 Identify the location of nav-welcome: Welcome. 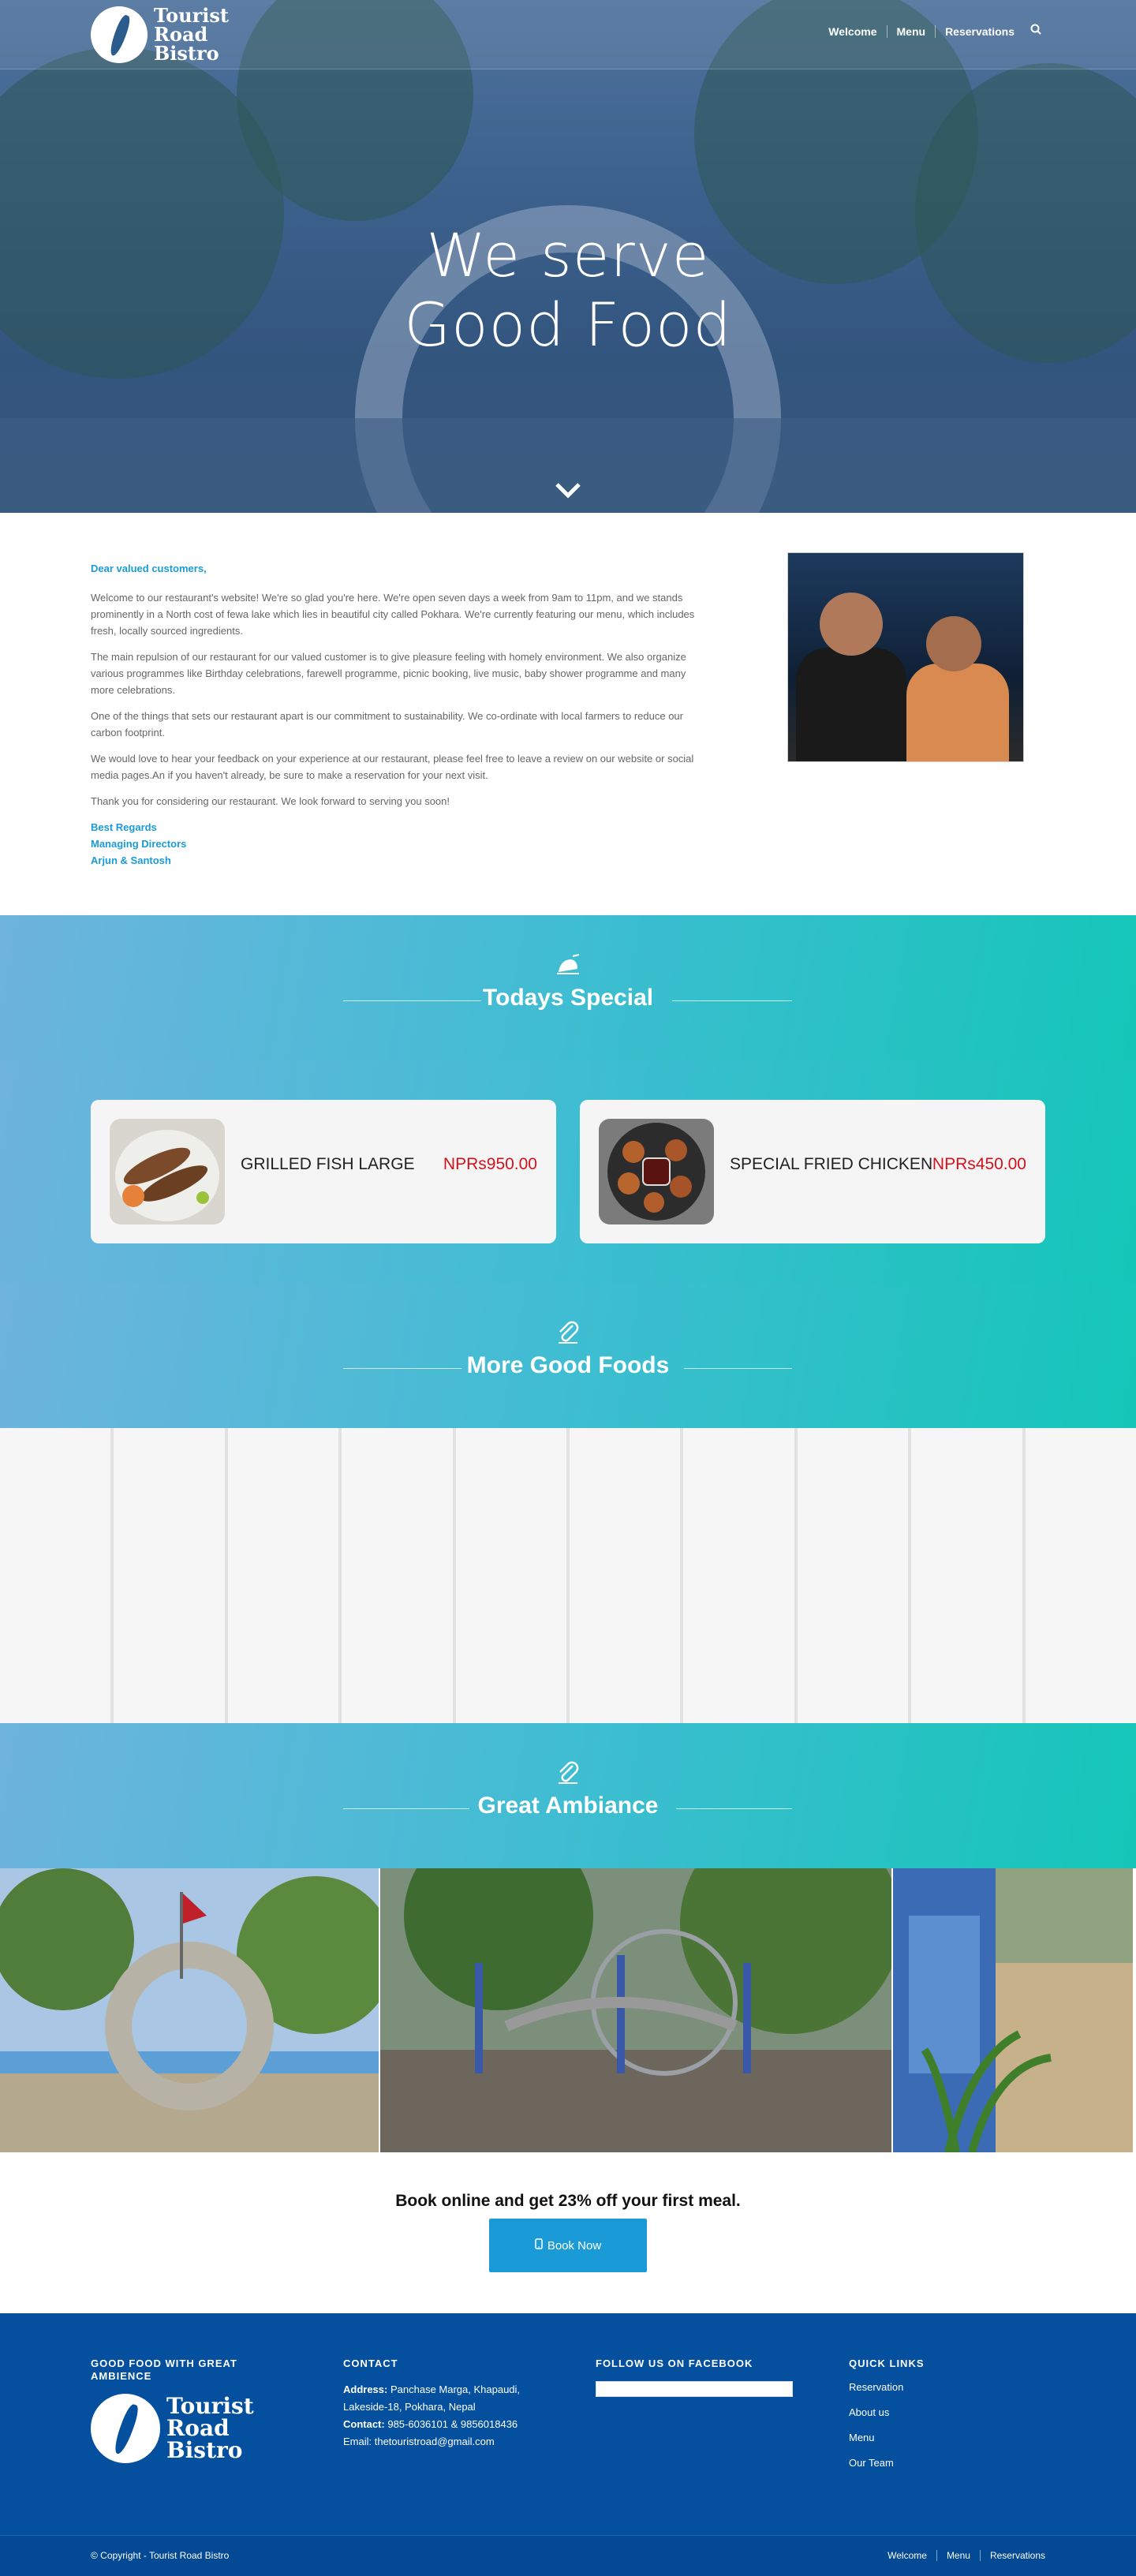
(854, 31).